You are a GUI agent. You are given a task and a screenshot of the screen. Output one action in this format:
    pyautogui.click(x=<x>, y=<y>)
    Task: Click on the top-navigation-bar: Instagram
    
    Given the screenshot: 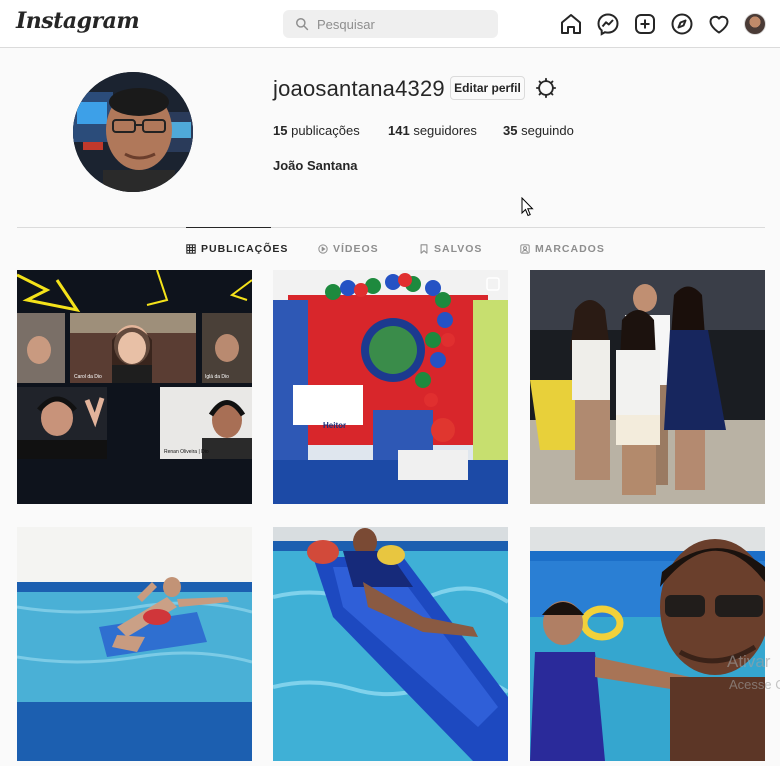 What is the action you would take?
    pyautogui.click(x=390, y=24)
    